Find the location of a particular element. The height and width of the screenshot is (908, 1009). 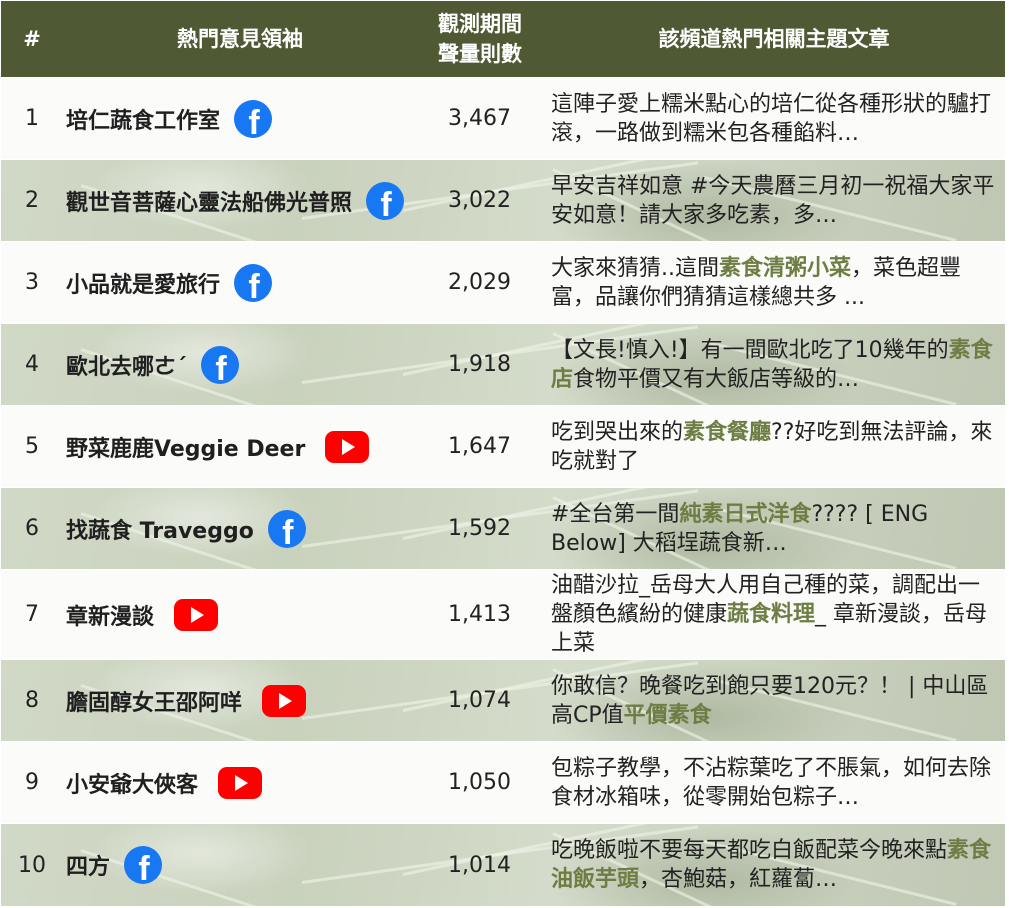

highlighted-keyword: 素食餐廳 is located at coordinates (727, 432).